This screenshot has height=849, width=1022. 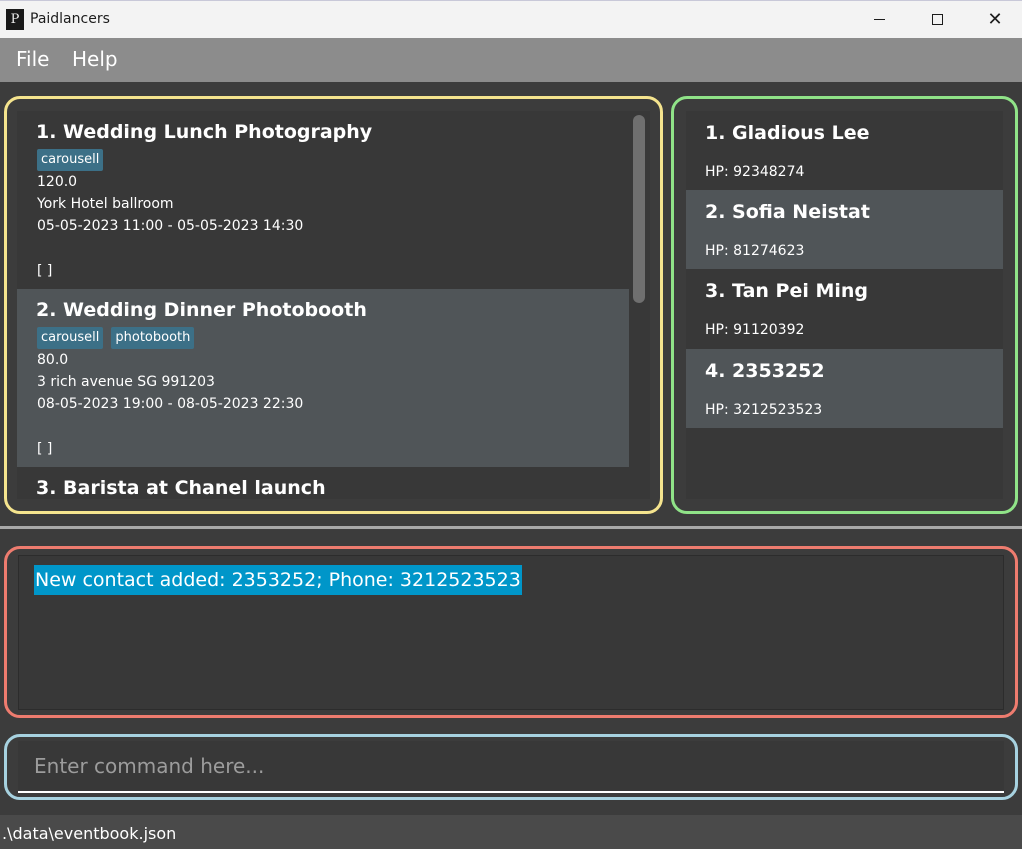 What do you see at coordinates (153, 338) in the screenshot?
I see `event-tag: photobooth` at bounding box center [153, 338].